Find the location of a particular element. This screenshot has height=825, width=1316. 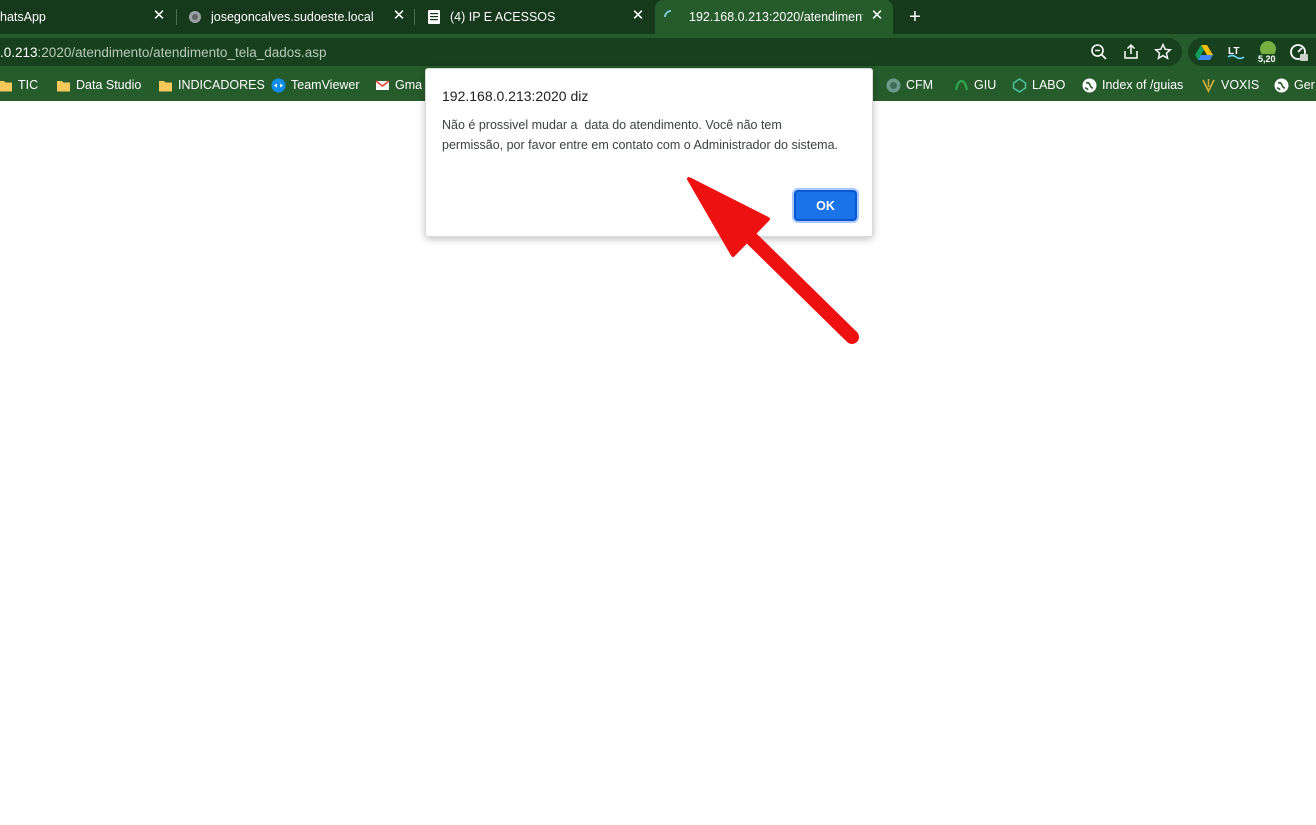

bookmark-label: Data Studio is located at coordinates (109, 85).